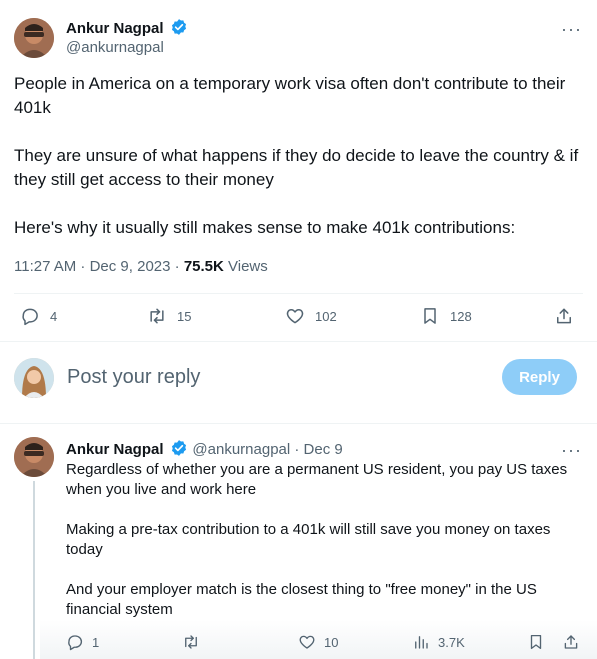 The image size is (597, 659). I want to click on reply-more-options-icon: ···, so click(571, 450).